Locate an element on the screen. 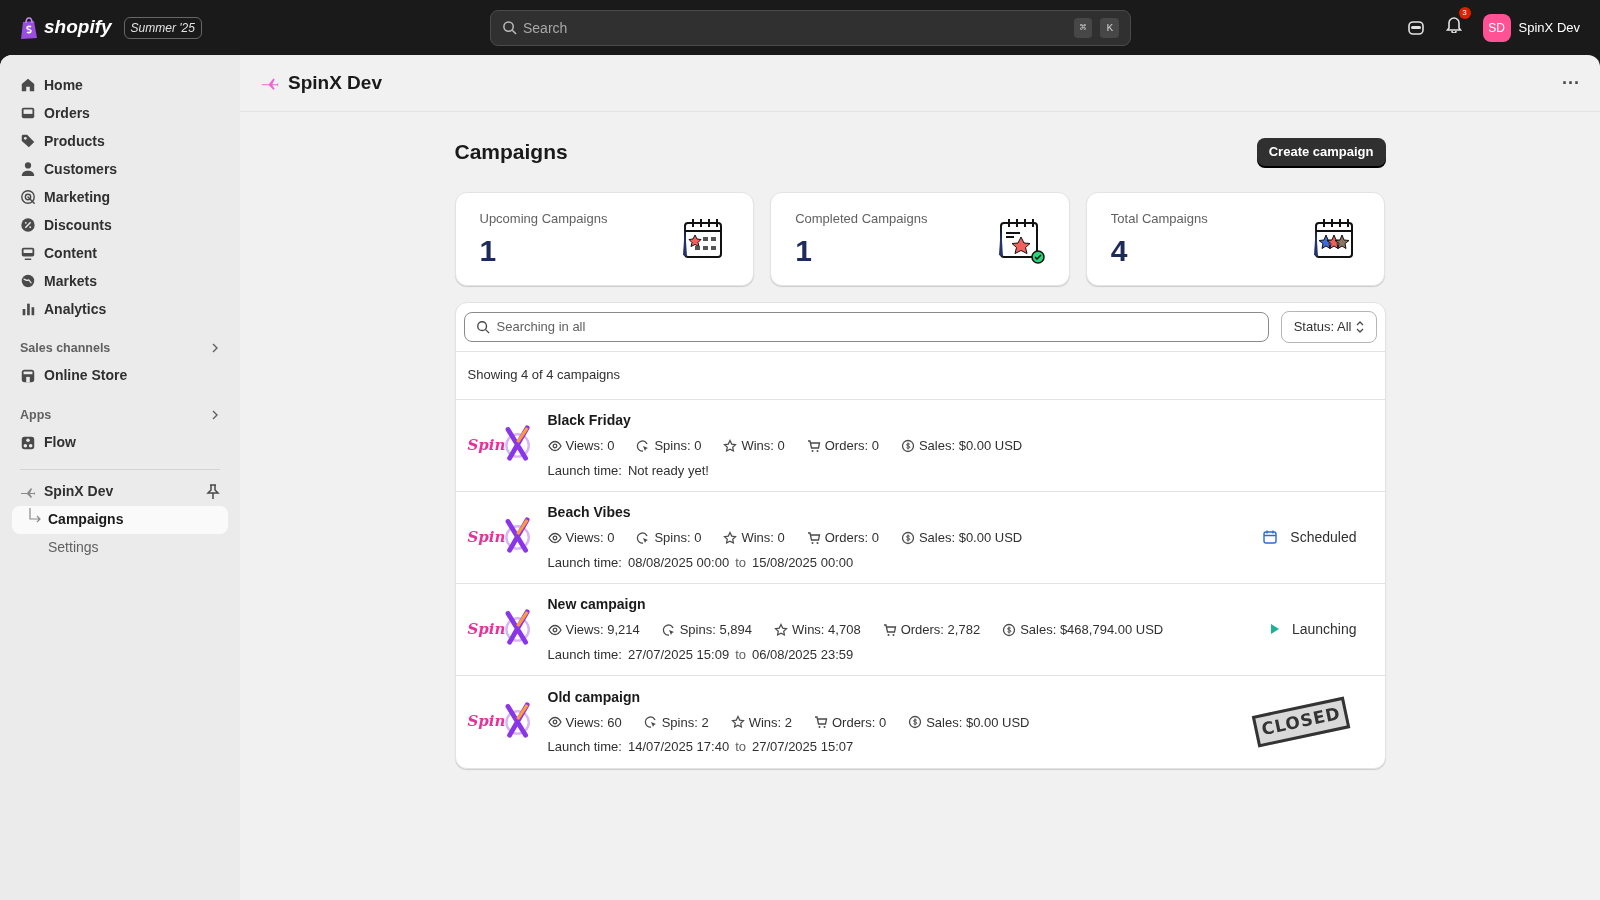  pin-icon is located at coordinates (213, 491).